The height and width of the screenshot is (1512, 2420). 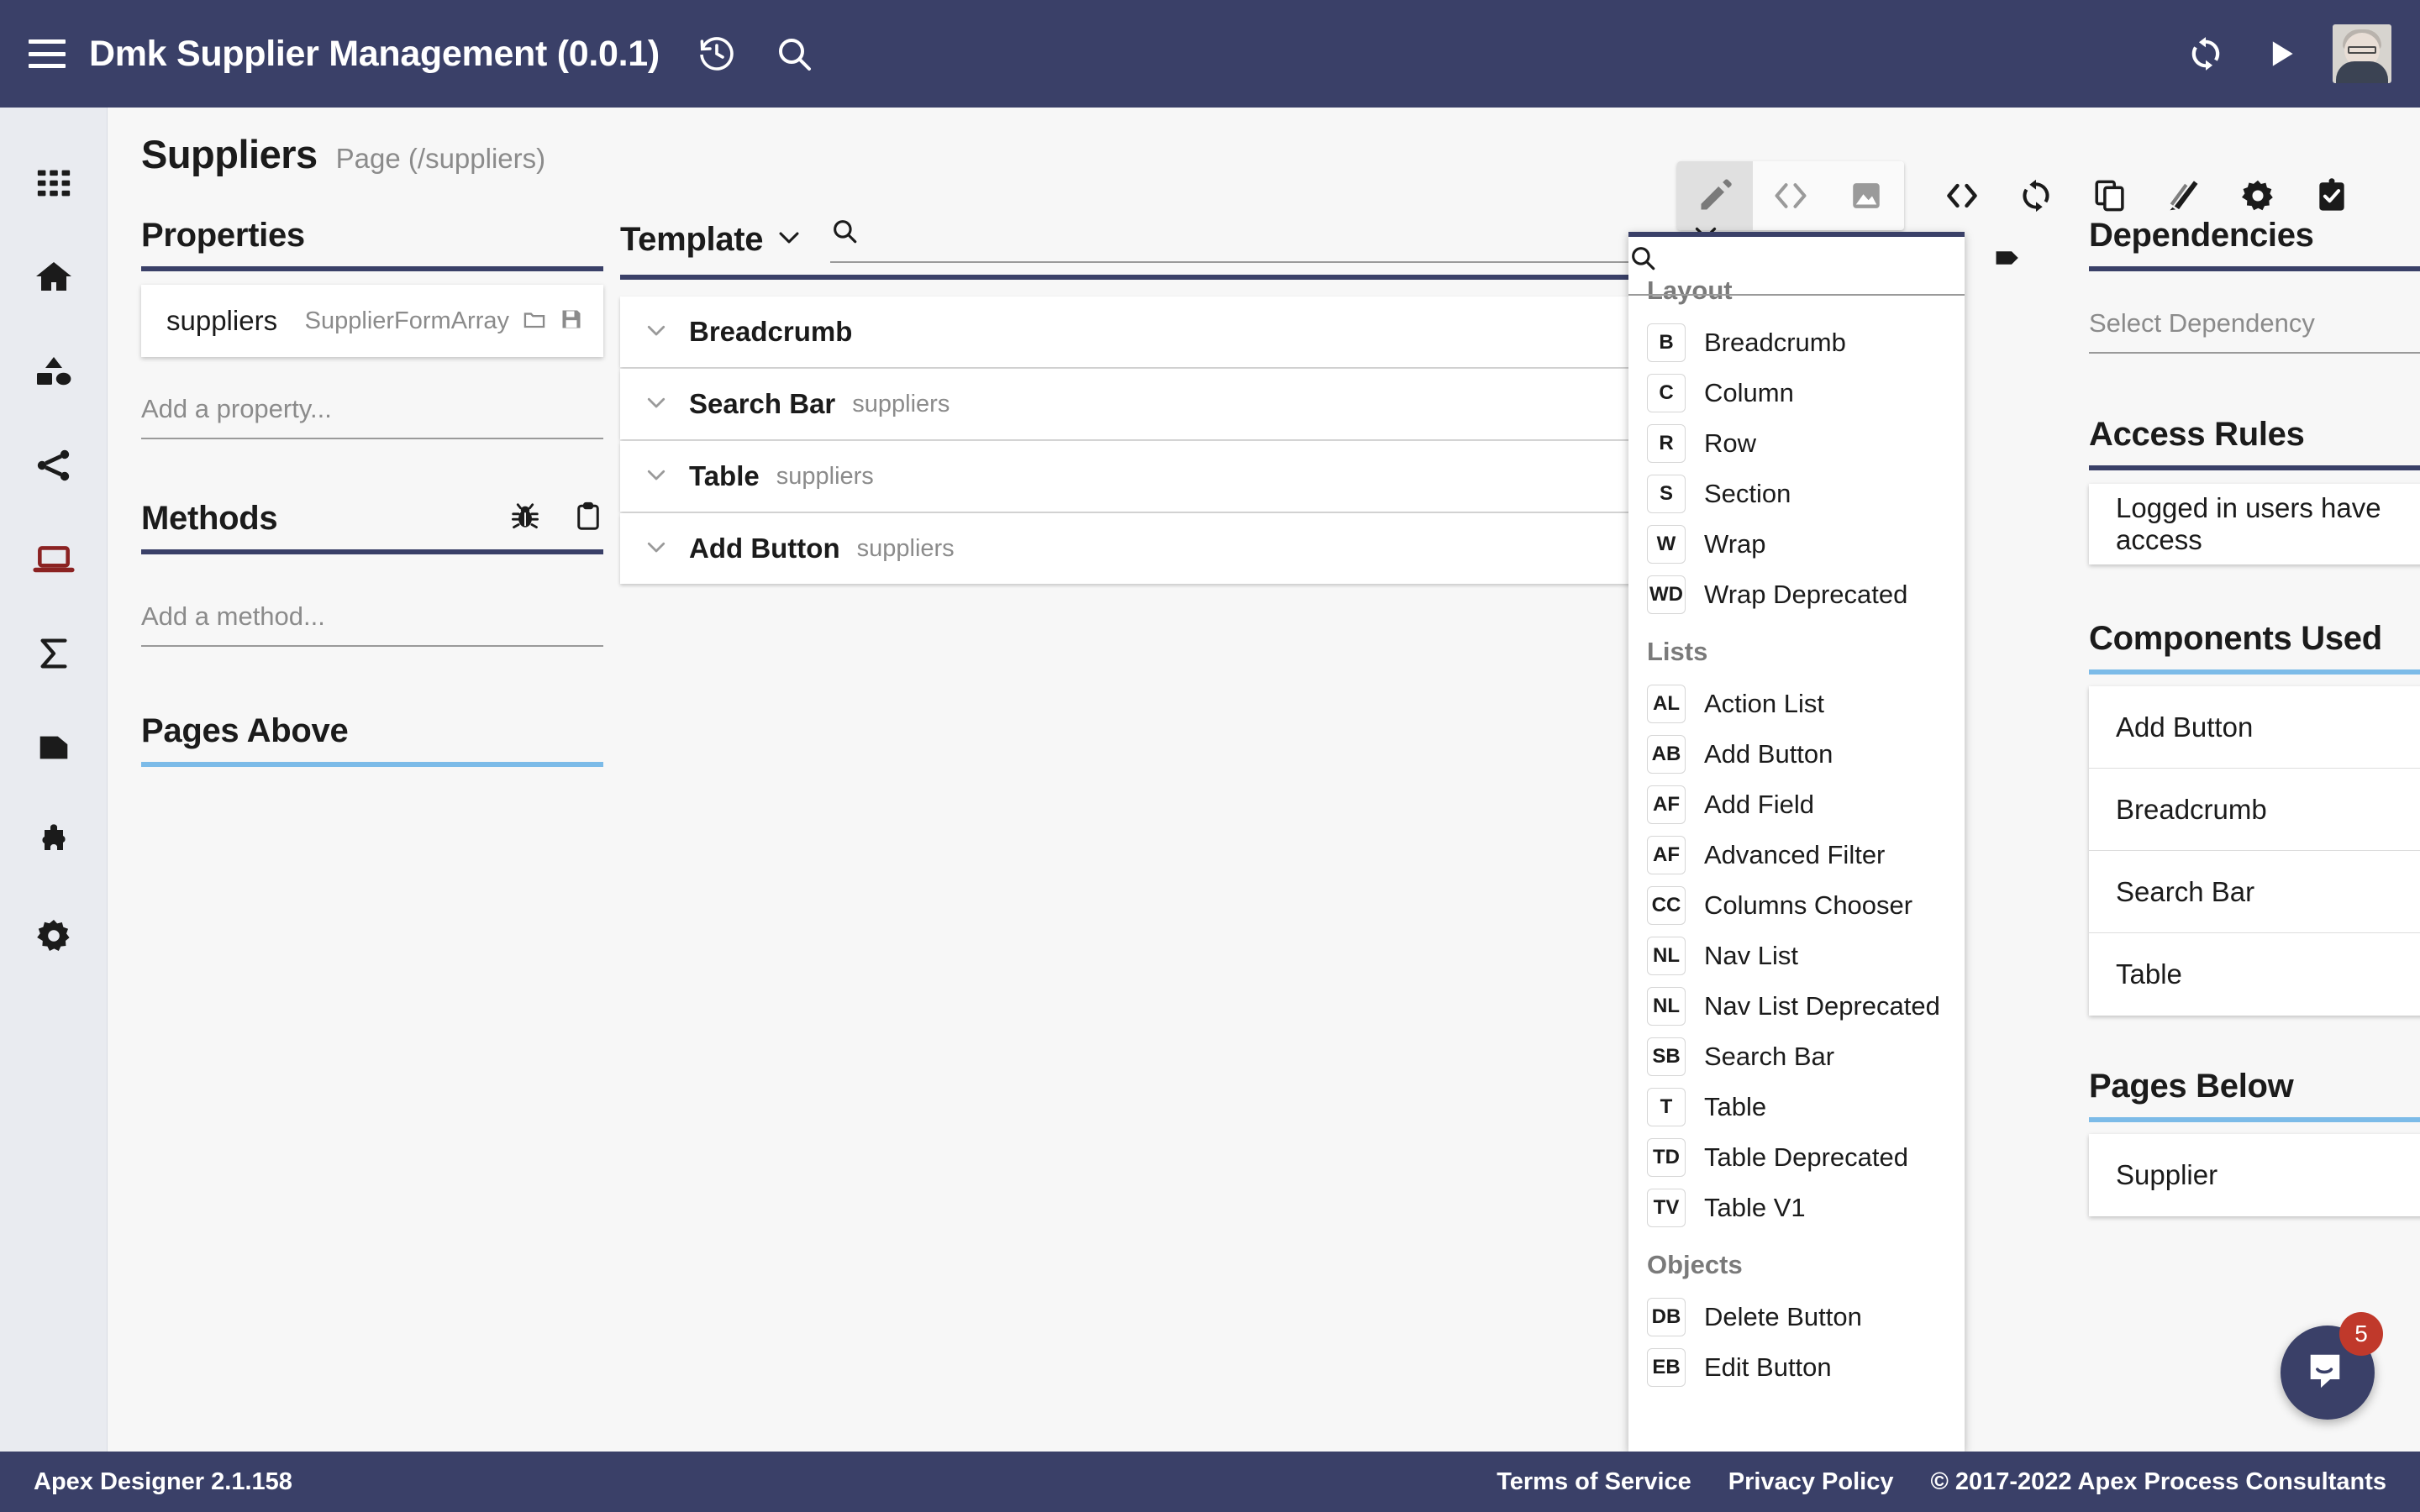 I want to click on components-used-heading: Components Used, so click(x=2235, y=638).